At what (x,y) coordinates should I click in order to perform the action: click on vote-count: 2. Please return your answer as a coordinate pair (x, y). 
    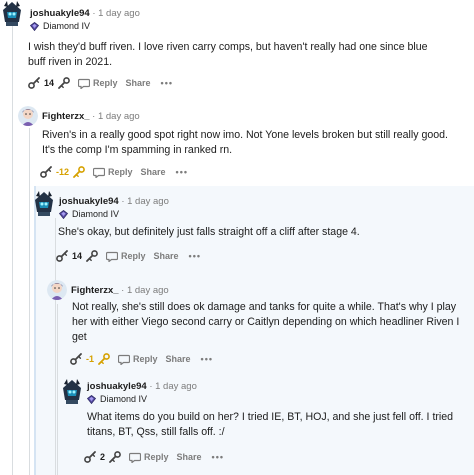
    Looking at the image, I should click on (103, 457).